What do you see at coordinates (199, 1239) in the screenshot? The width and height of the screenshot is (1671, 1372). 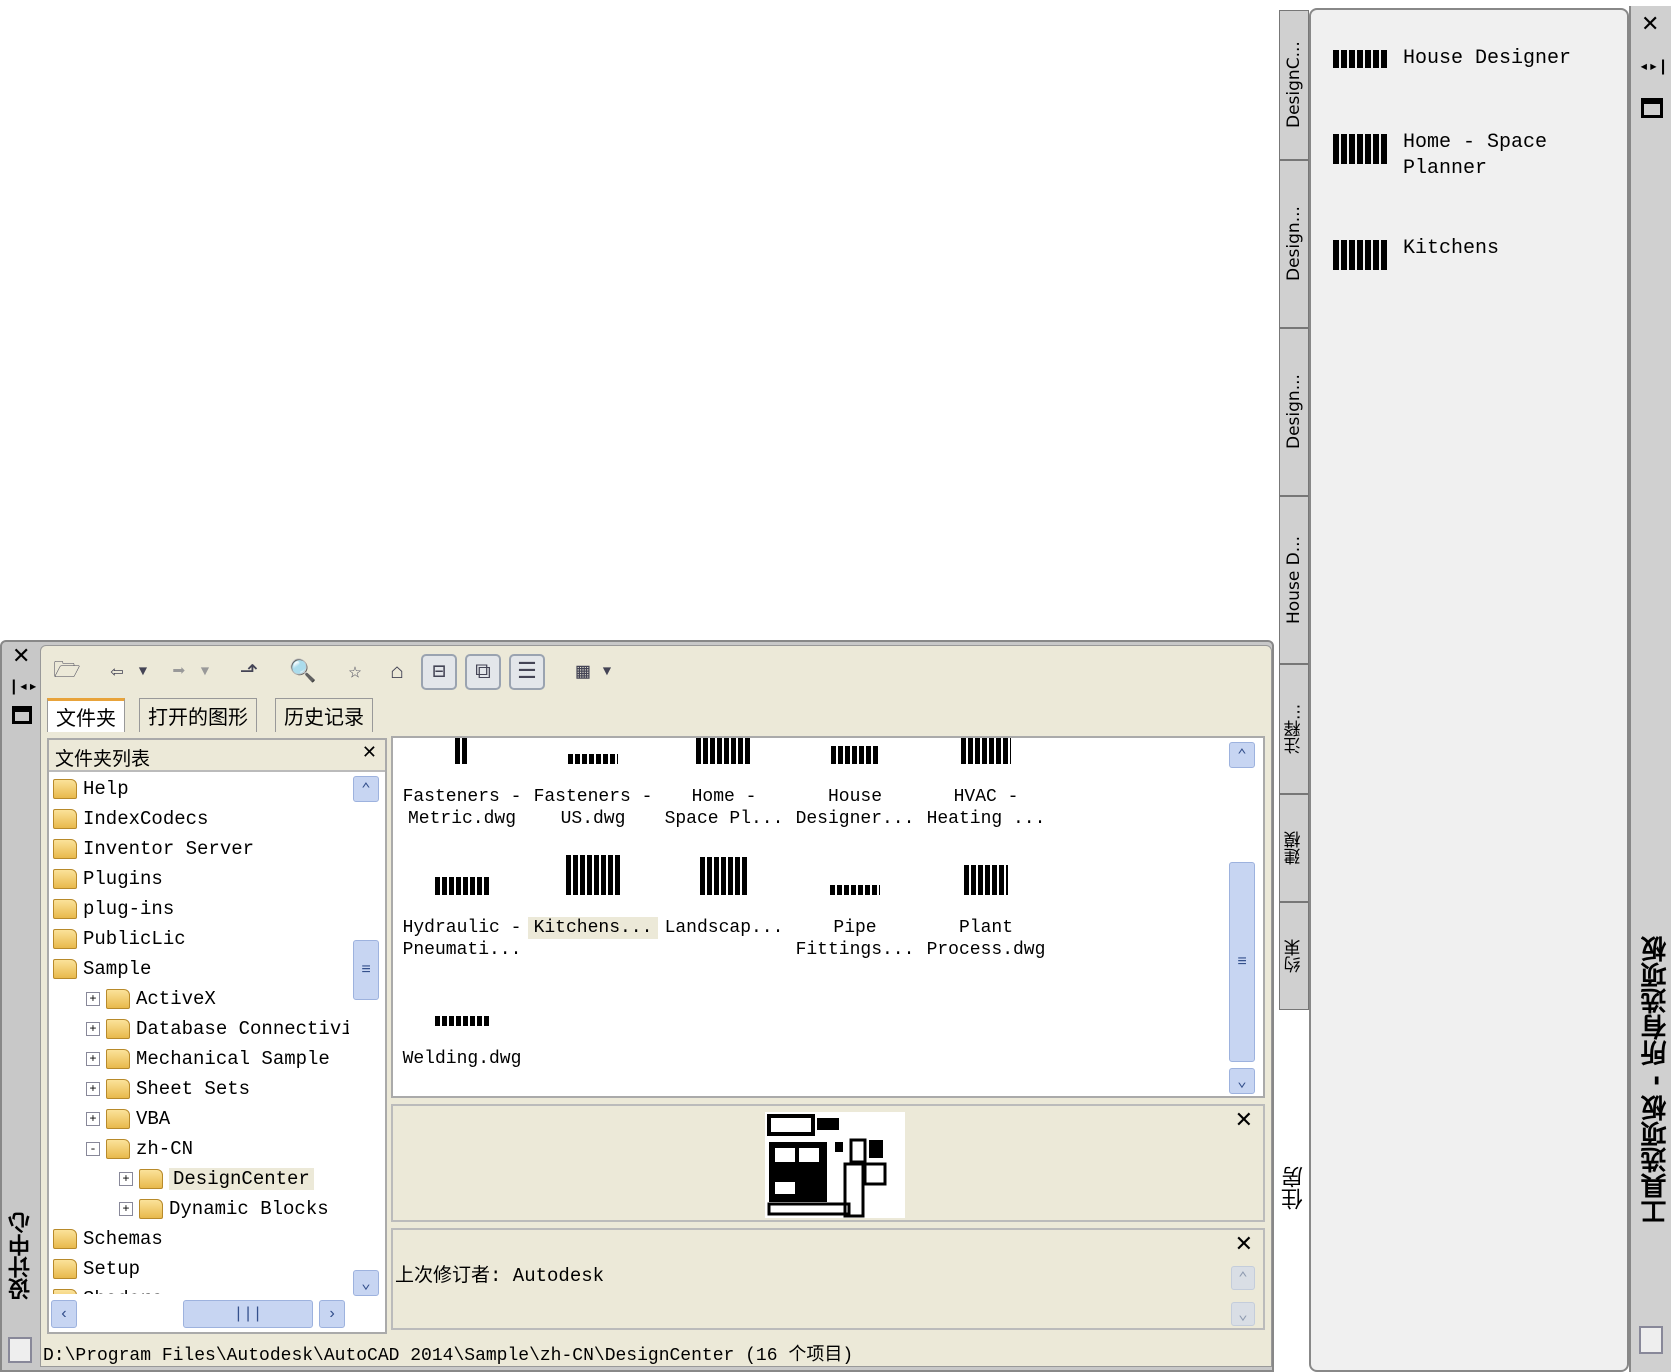 I see `folder-tree-item: Schemas` at bounding box center [199, 1239].